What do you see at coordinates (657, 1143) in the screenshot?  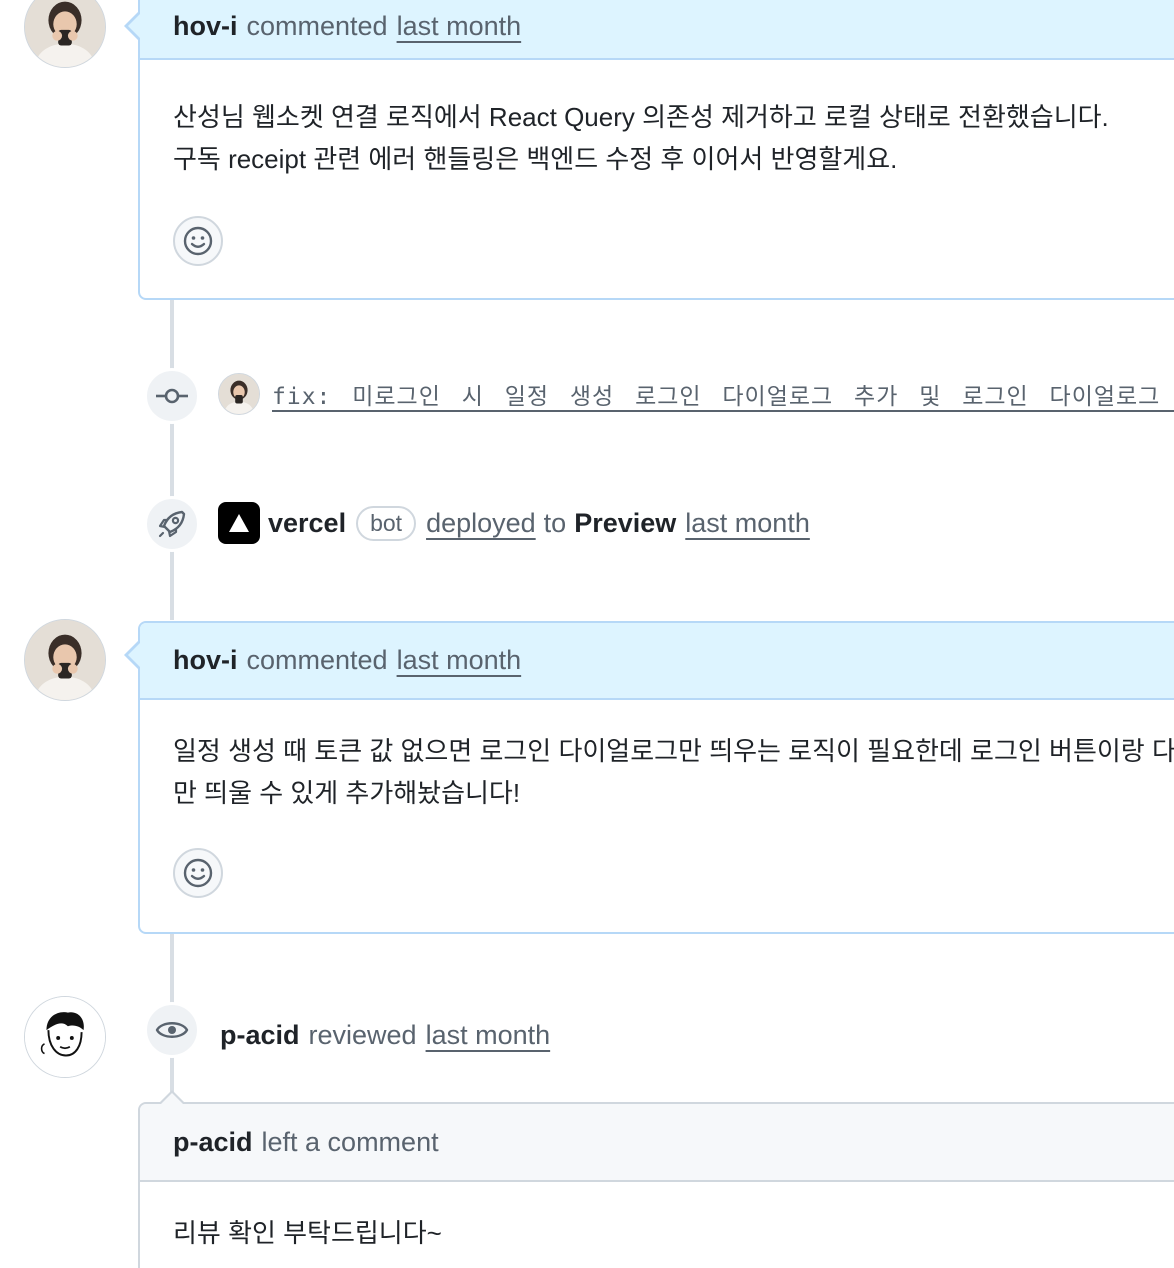 I see `review-comment-header: p-acid left a comment` at bounding box center [657, 1143].